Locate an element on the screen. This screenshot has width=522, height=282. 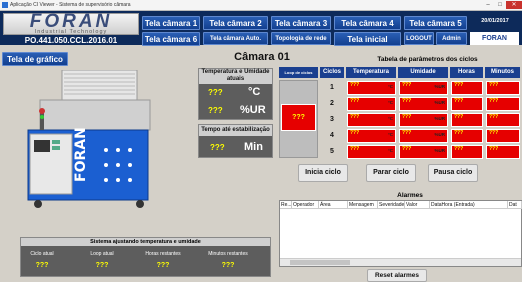
nav-network-topology: Topologia de rede is located at coordinates (301, 38).